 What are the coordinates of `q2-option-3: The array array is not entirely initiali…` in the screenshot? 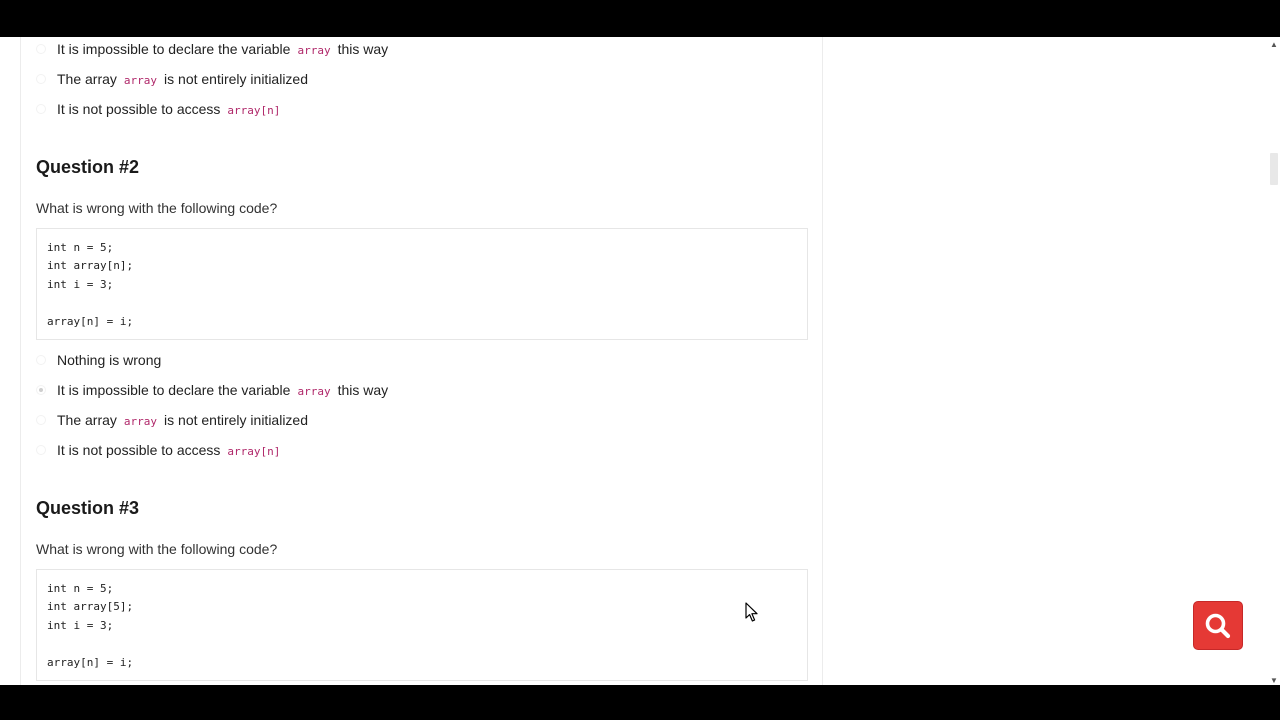 It's located at (172, 420).